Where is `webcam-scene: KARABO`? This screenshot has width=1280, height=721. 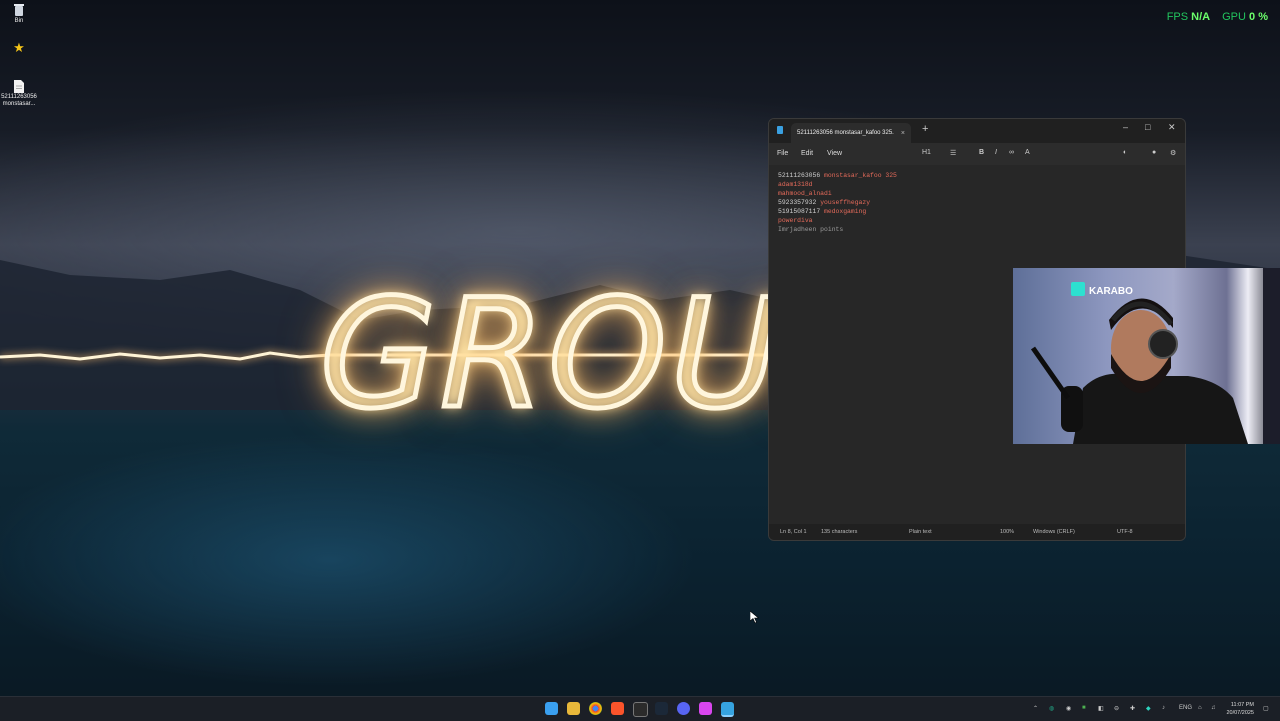 webcam-scene: KARABO is located at coordinates (1155, 356).